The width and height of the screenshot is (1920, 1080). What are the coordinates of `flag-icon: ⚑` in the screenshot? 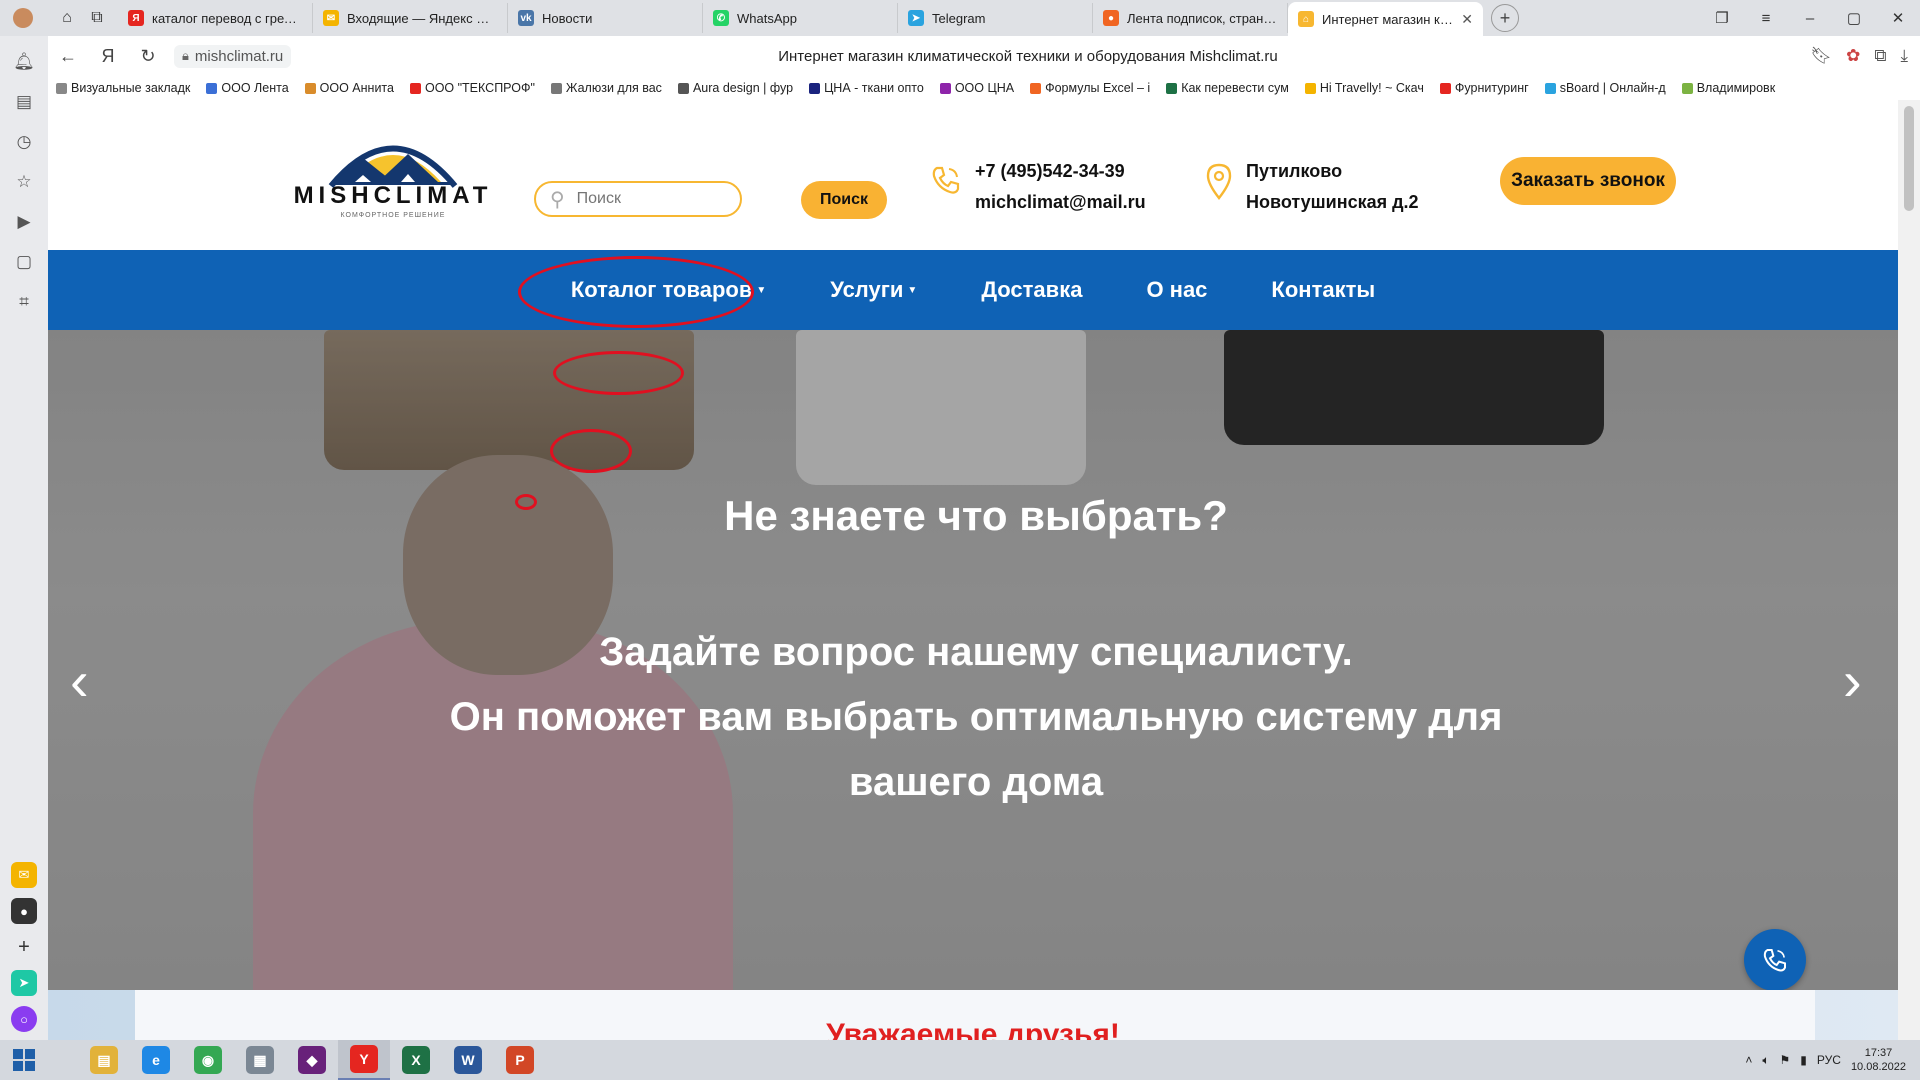 It's located at (1785, 1060).